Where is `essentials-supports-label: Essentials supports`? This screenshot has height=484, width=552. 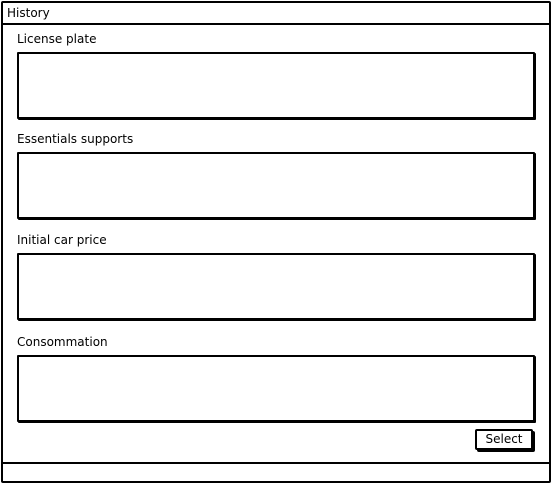 essentials-supports-label: Essentials supports is located at coordinates (75, 139).